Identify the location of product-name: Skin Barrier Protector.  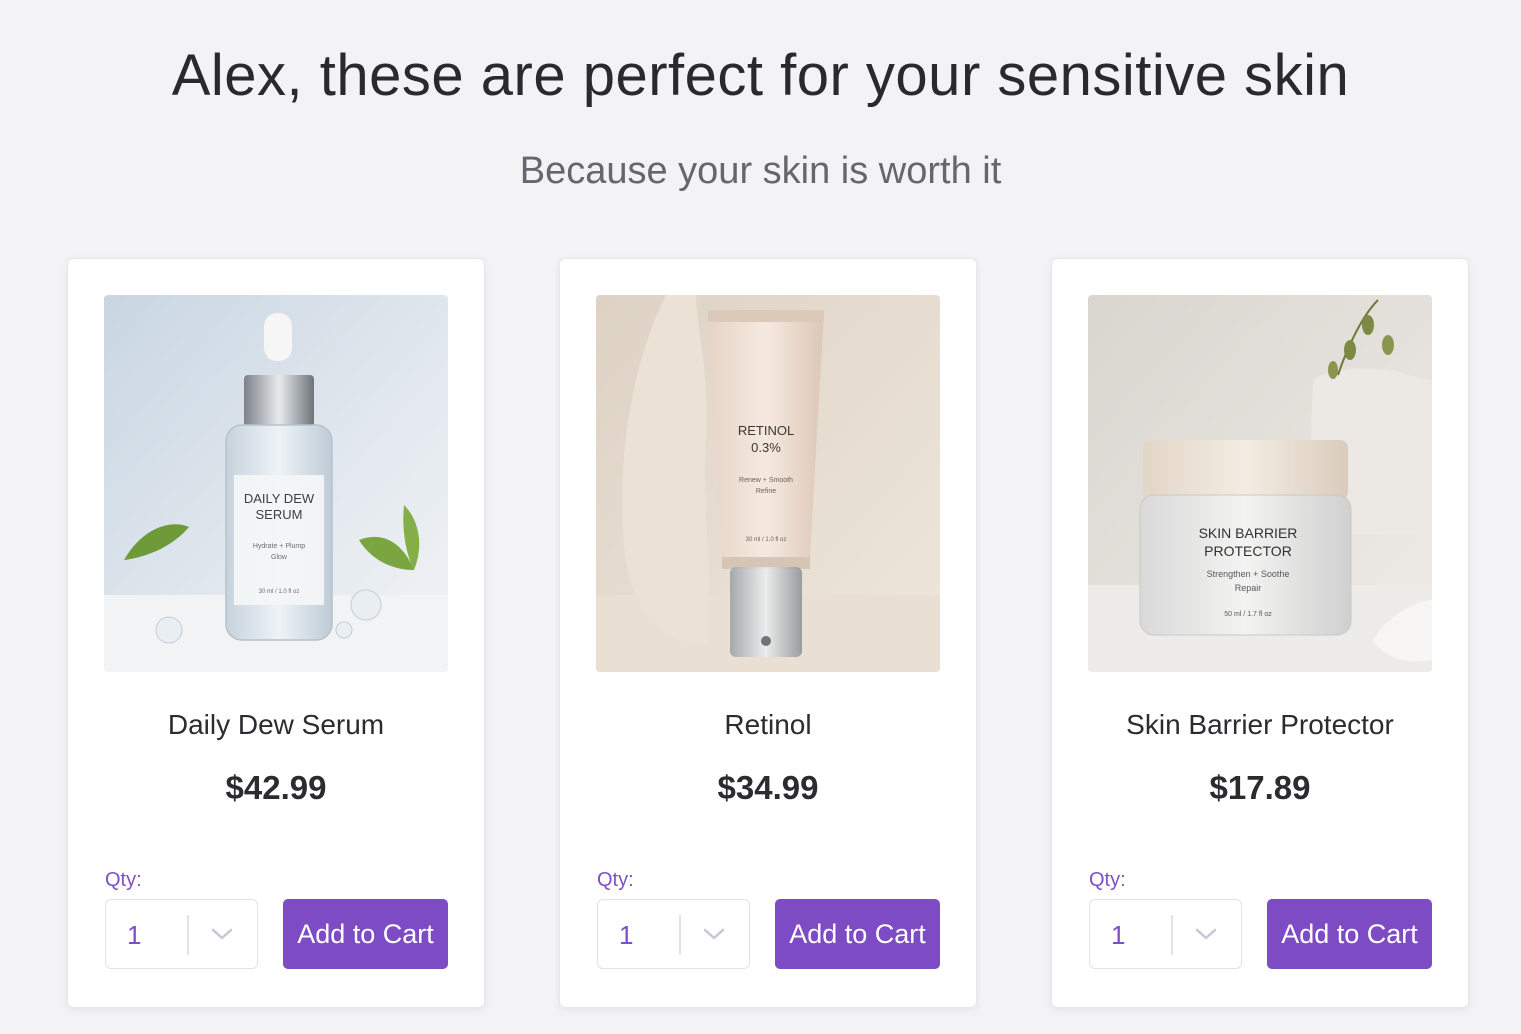
(1260, 725).